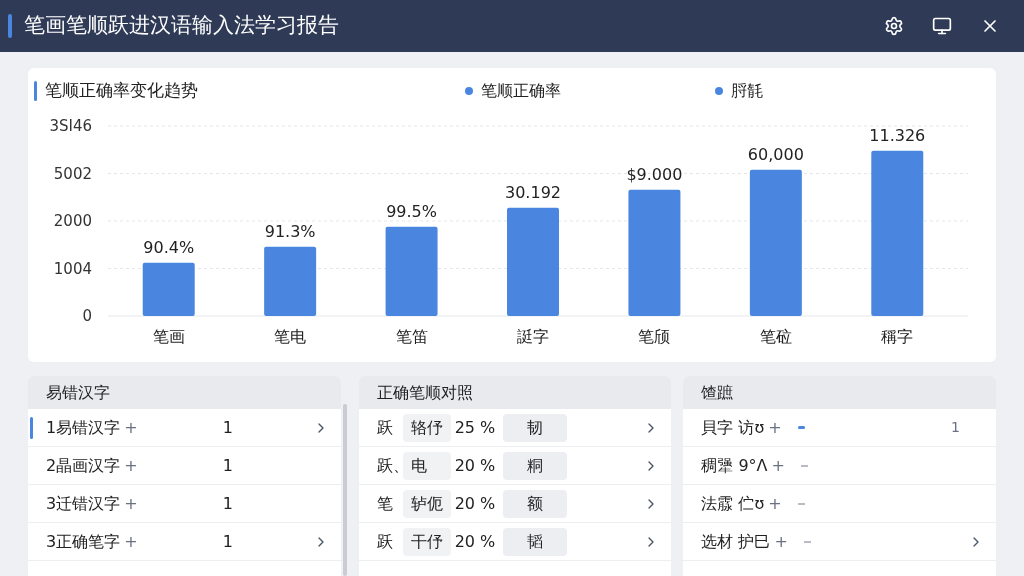 The height and width of the screenshot is (576, 1024). Describe the element at coordinates (83, 427) in the screenshot. I see `character-label: 1易错汉字` at that location.